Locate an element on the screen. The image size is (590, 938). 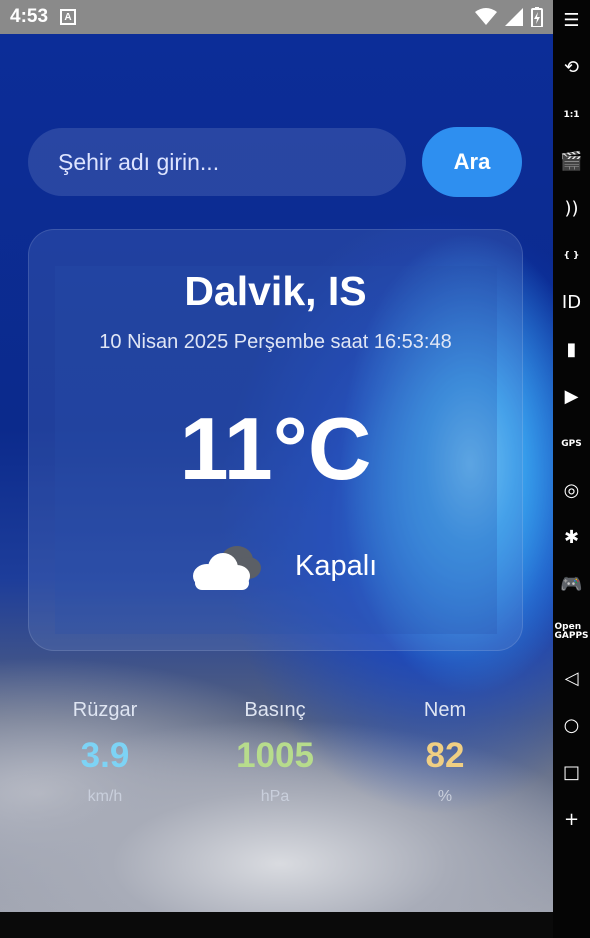
stat-wind: Rüzgar 3.9 km/h is located at coordinates (105, 752).